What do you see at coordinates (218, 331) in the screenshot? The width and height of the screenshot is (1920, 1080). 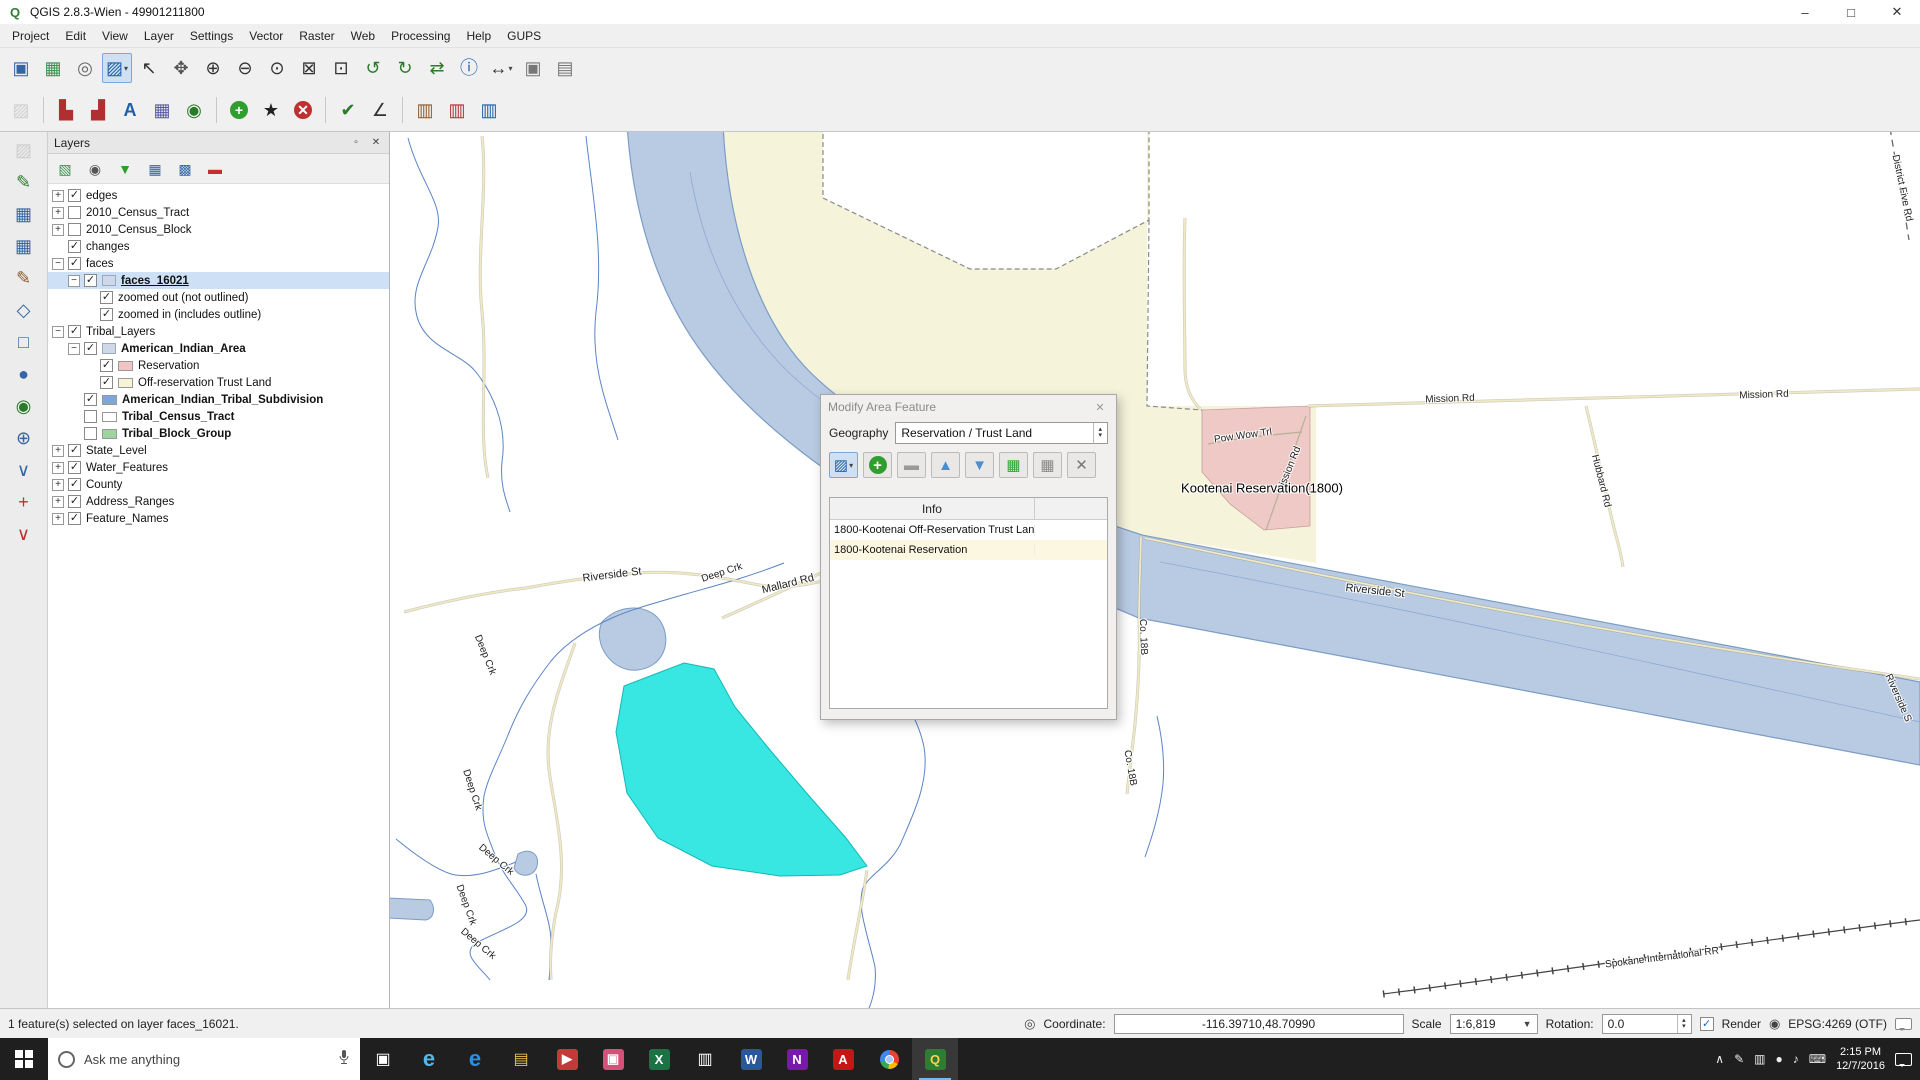 I see `layer-item-tribal-layers: − ✓ Tribal_Layers` at bounding box center [218, 331].